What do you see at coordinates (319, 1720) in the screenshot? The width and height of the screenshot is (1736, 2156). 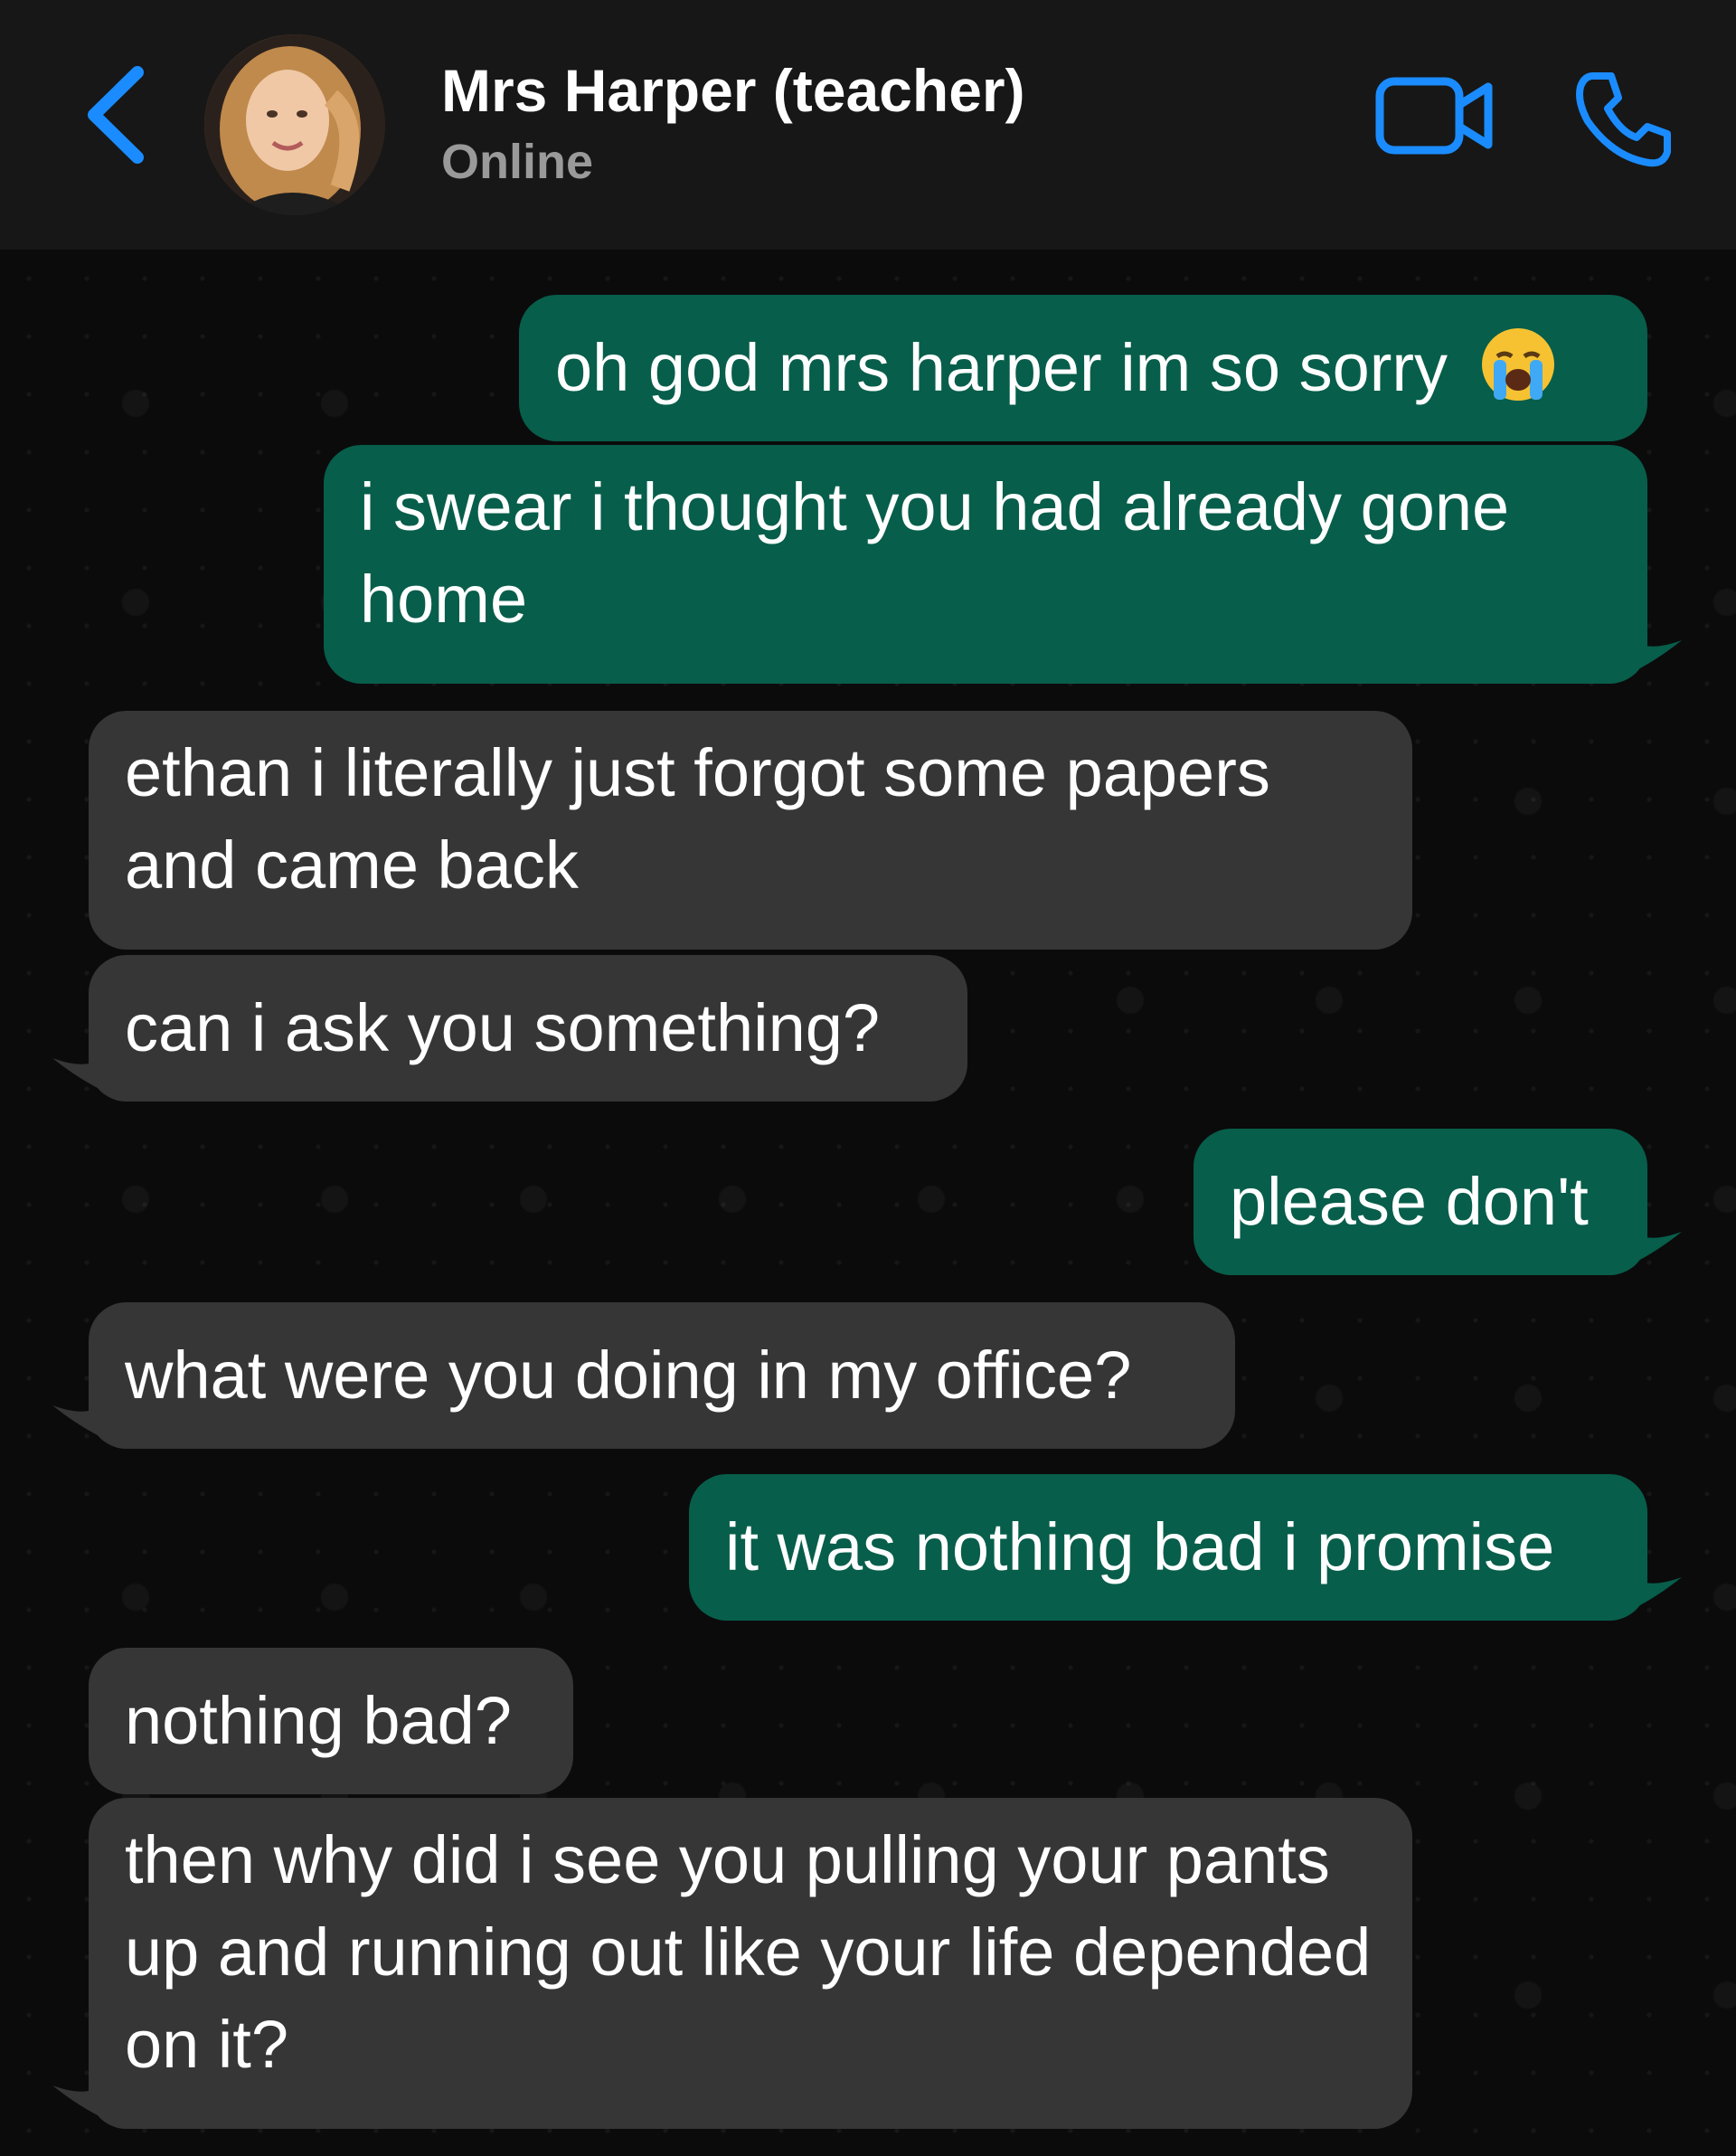 I see `message-text: nothing bad?` at bounding box center [319, 1720].